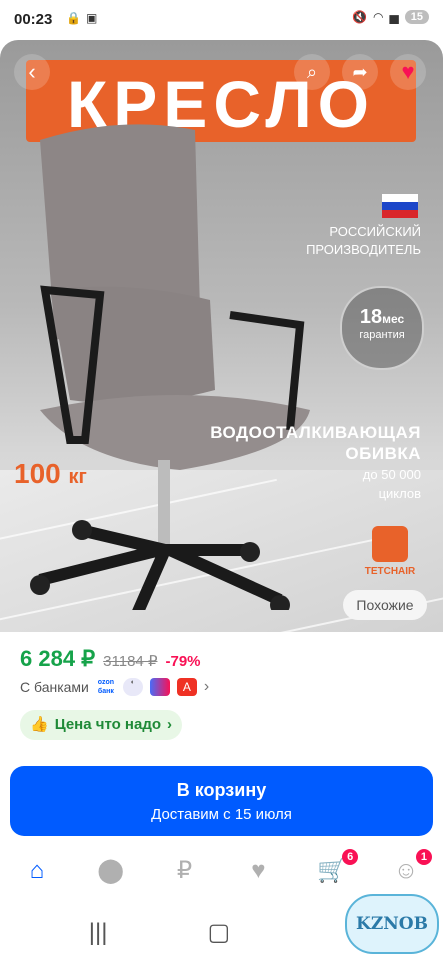 The image size is (443, 960). I want to click on watermark: KZNOB, so click(392, 924).